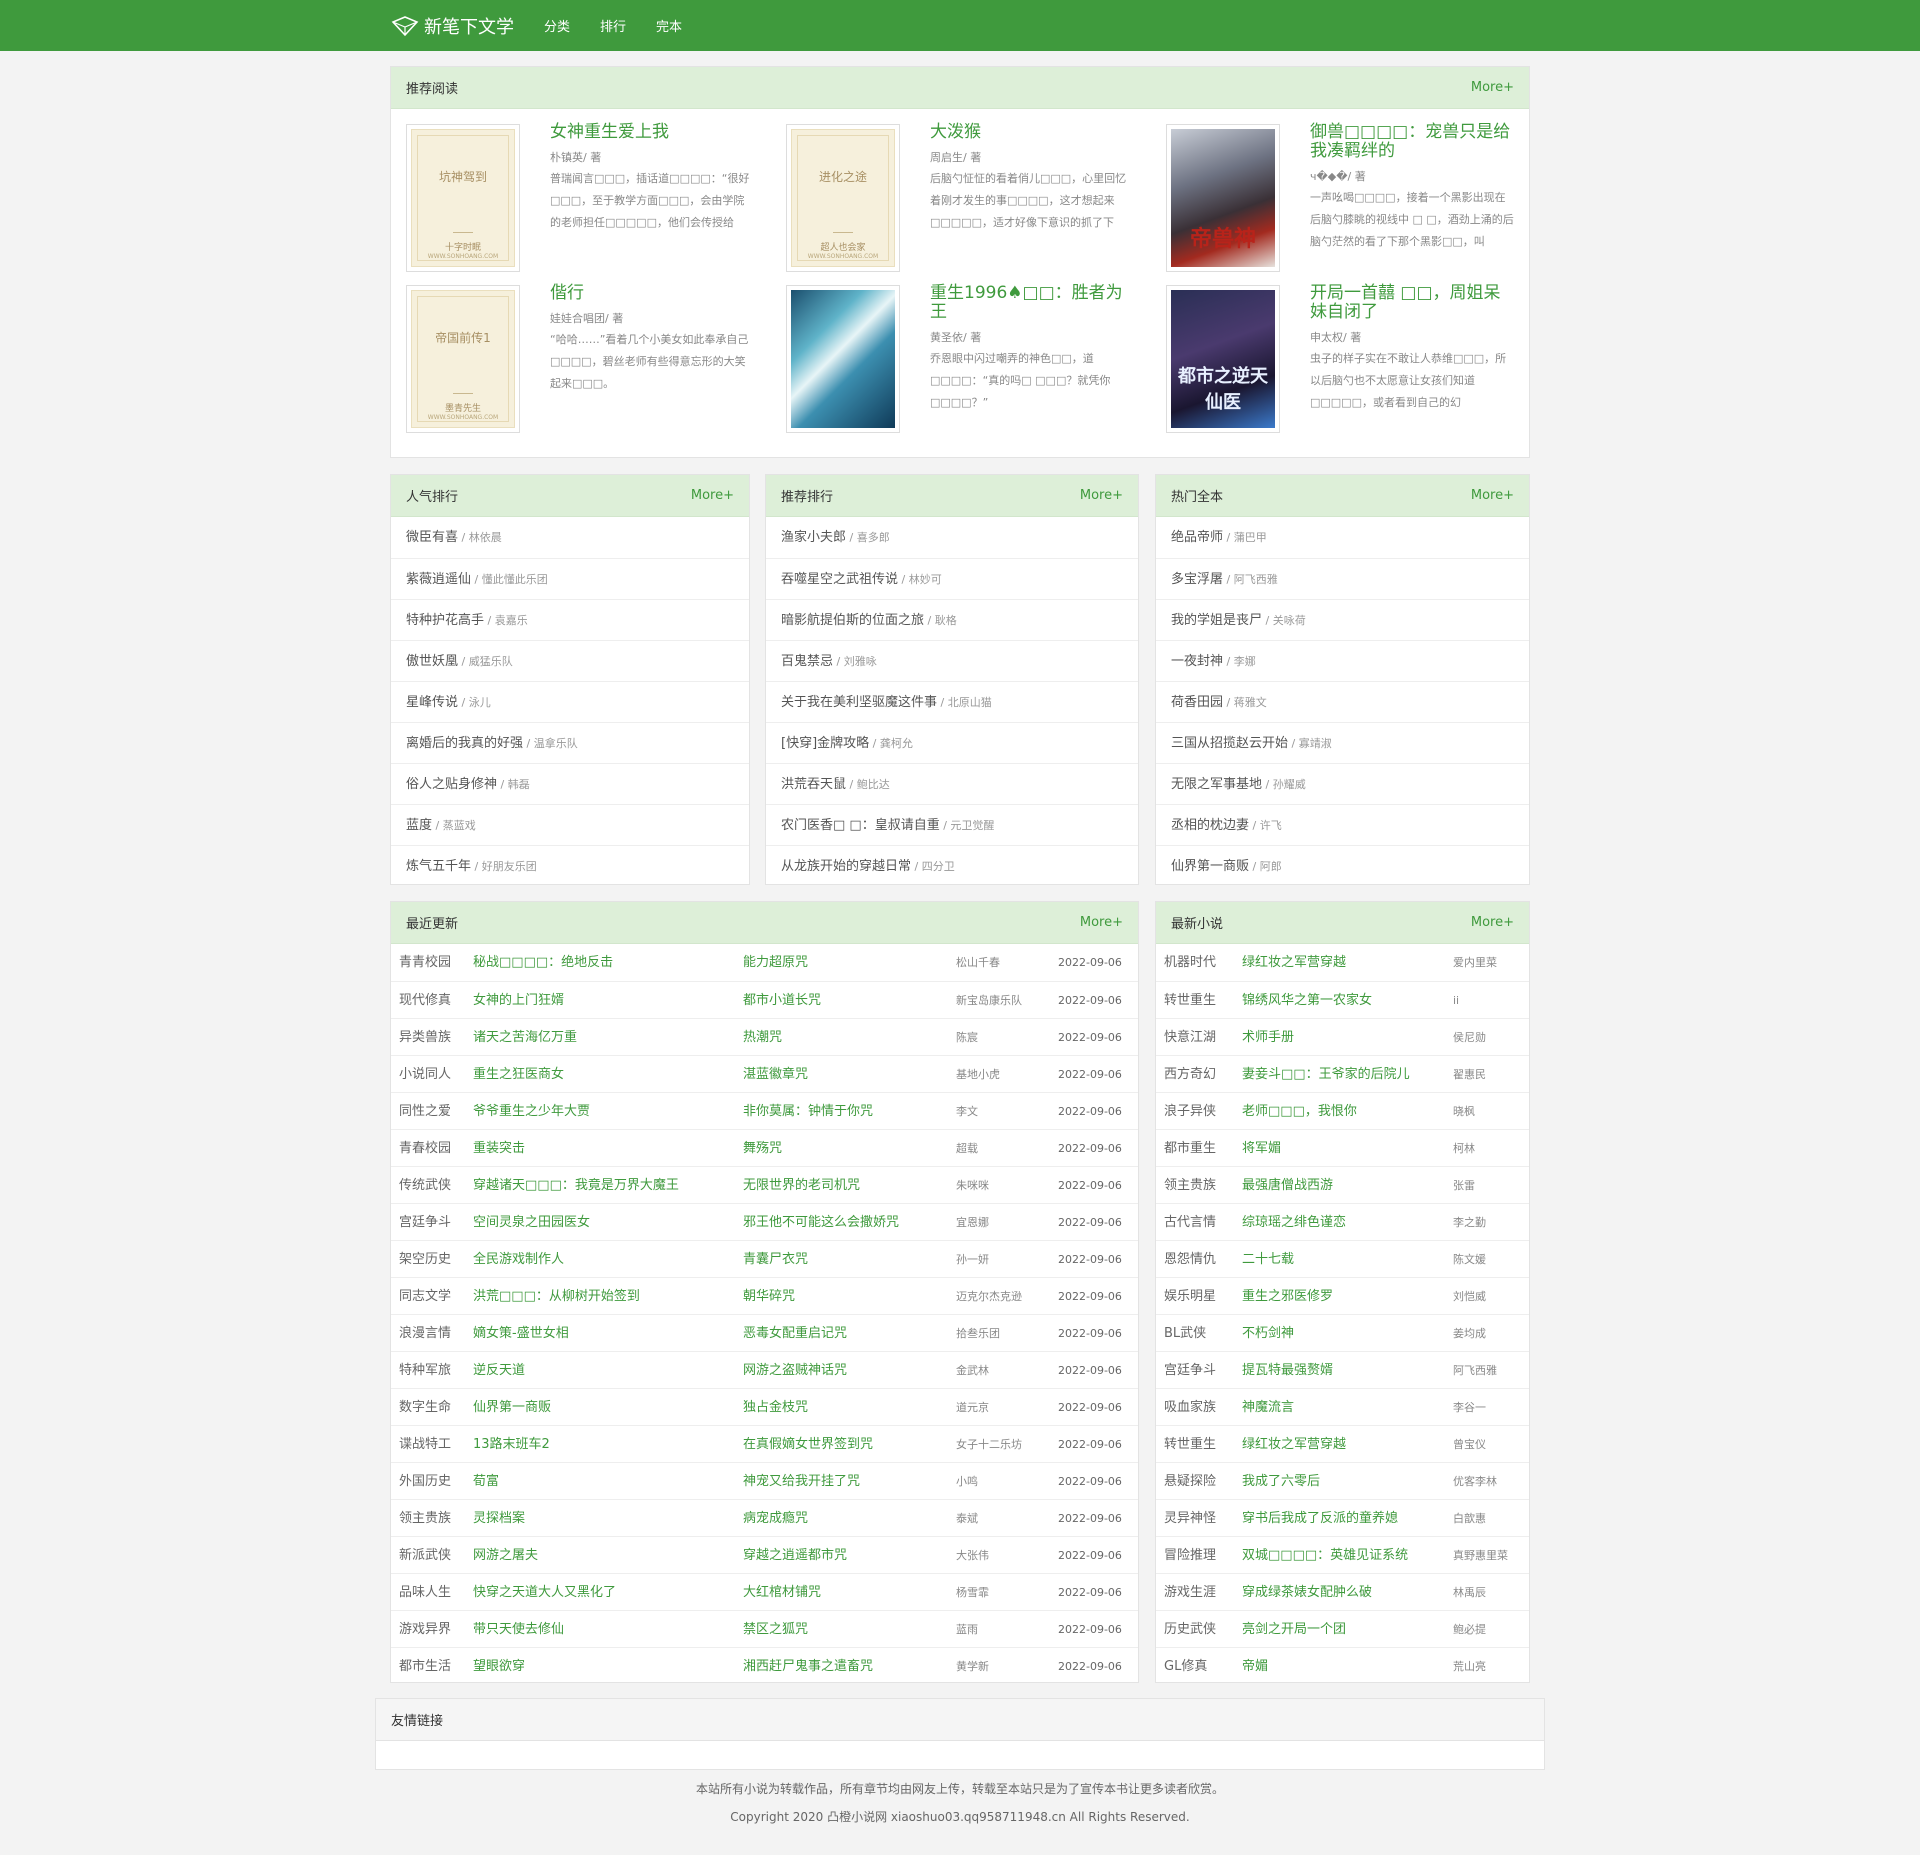 The width and height of the screenshot is (1920, 1855). I want to click on row-chapter: 恶毒女配重启记咒, so click(843, 1333).